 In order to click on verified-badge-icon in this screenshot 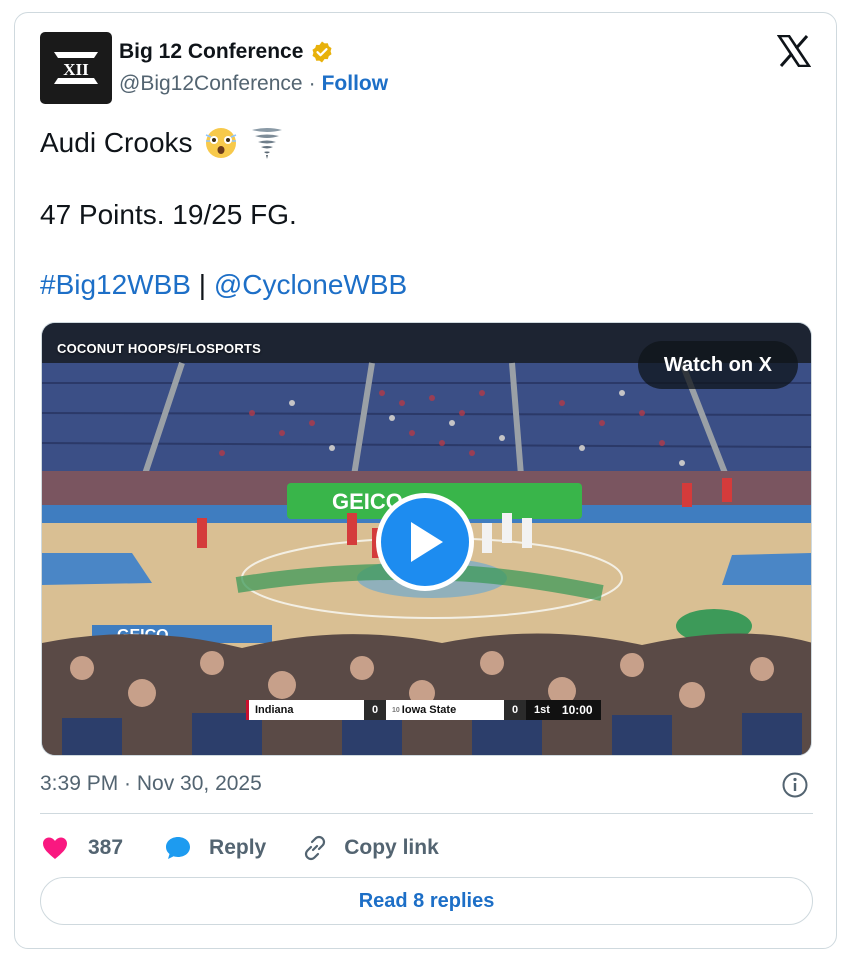, I will do `click(322, 52)`.